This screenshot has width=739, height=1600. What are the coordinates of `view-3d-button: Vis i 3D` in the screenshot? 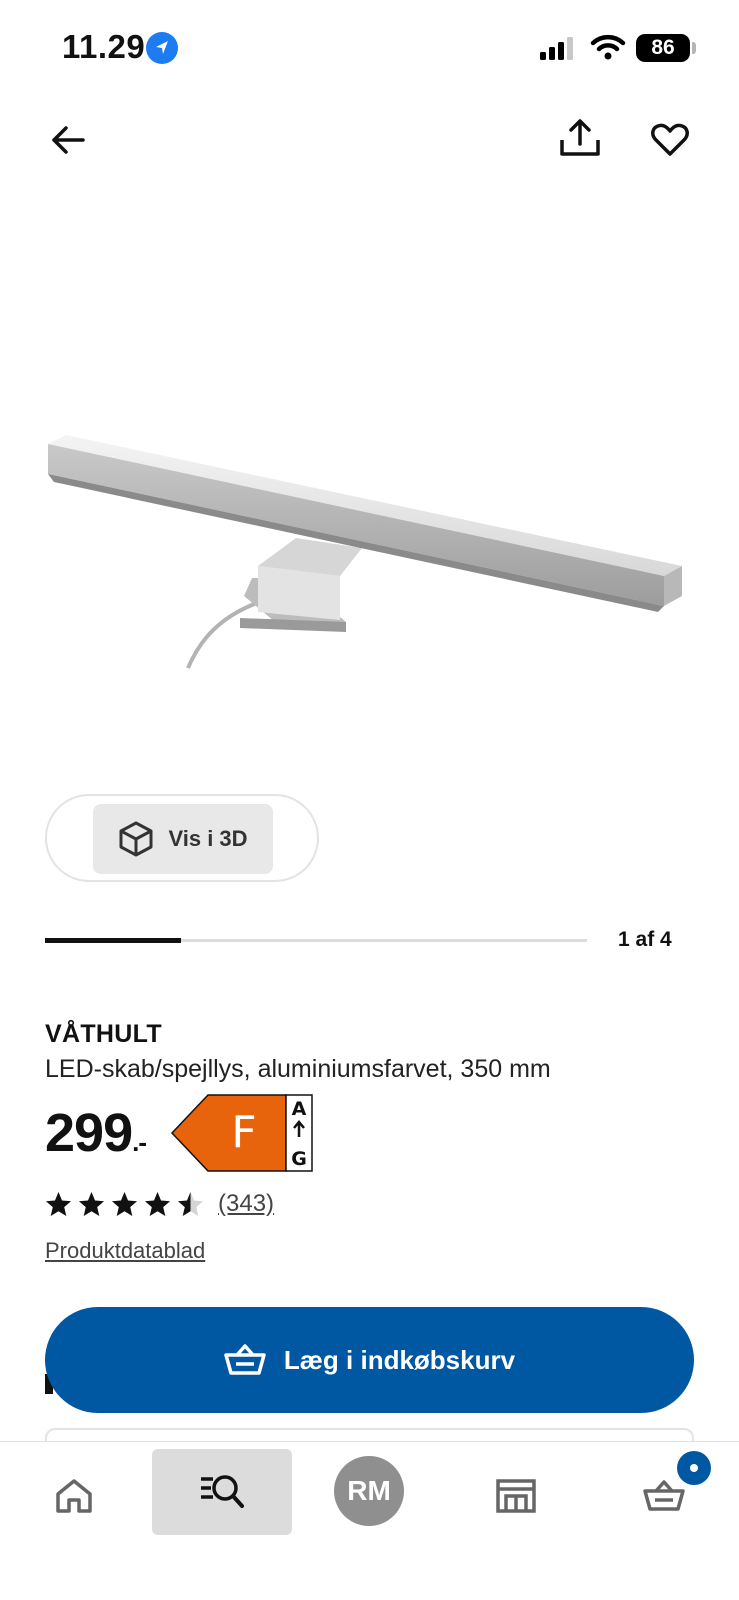 It's located at (183, 839).